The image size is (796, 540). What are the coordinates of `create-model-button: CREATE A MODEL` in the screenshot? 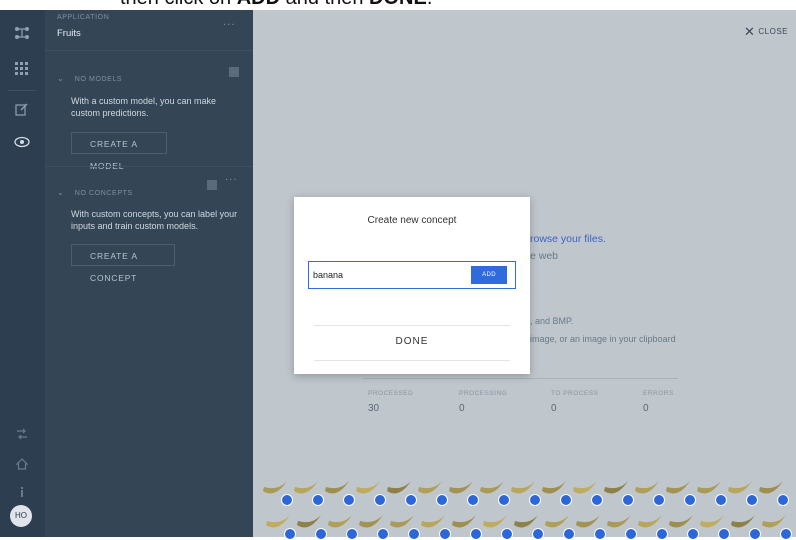 It's located at (119, 151).